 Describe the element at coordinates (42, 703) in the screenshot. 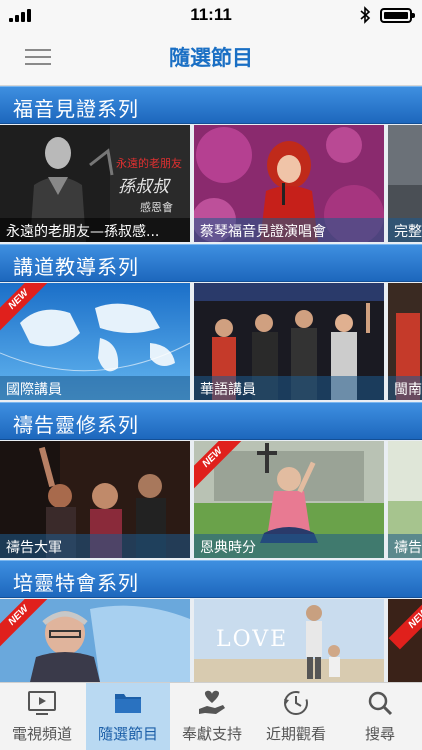

I see `tv-icon` at that location.